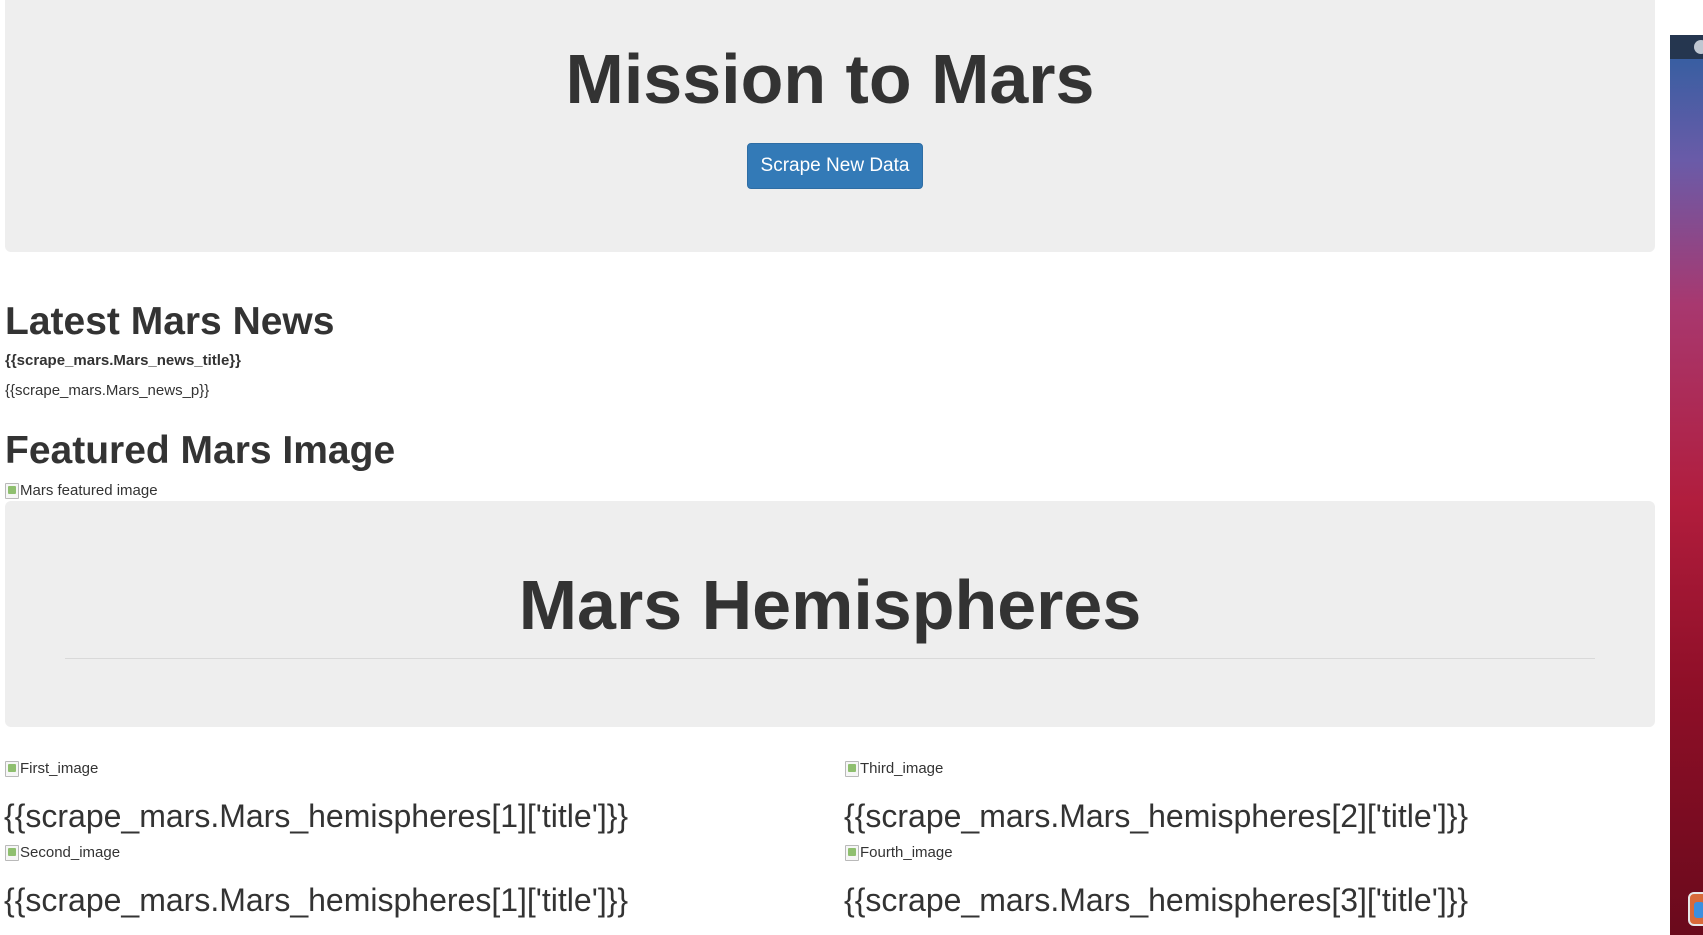 Image resolution: width=1703 pixels, height=935 pixels. Describe the element at coordinates (1686, 485) in the screenshot. I see `desktop-wallpaper-strip` at that location.